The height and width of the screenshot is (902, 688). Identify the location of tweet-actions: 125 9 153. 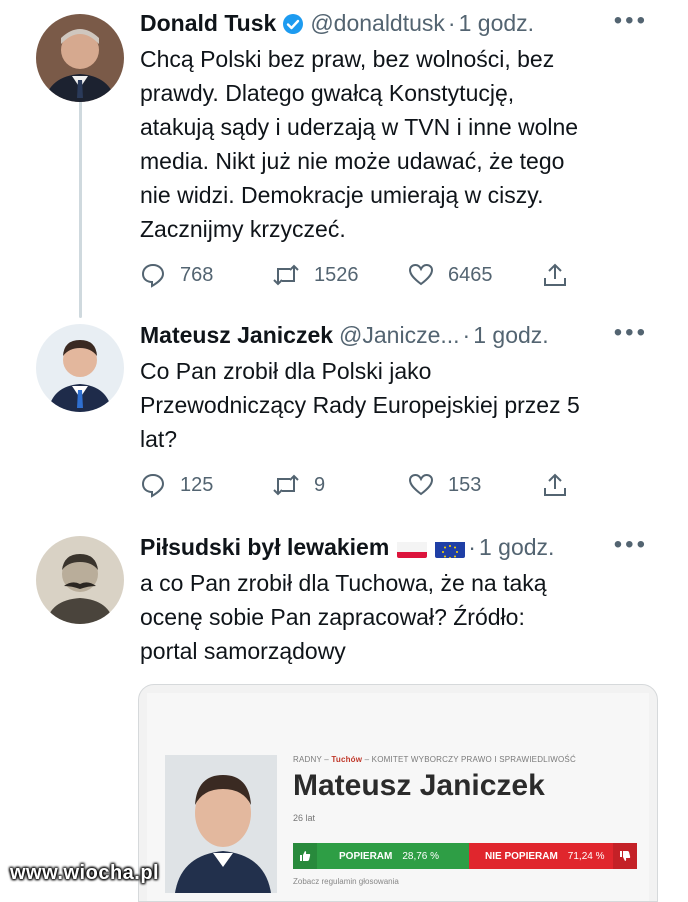
(405, 485).